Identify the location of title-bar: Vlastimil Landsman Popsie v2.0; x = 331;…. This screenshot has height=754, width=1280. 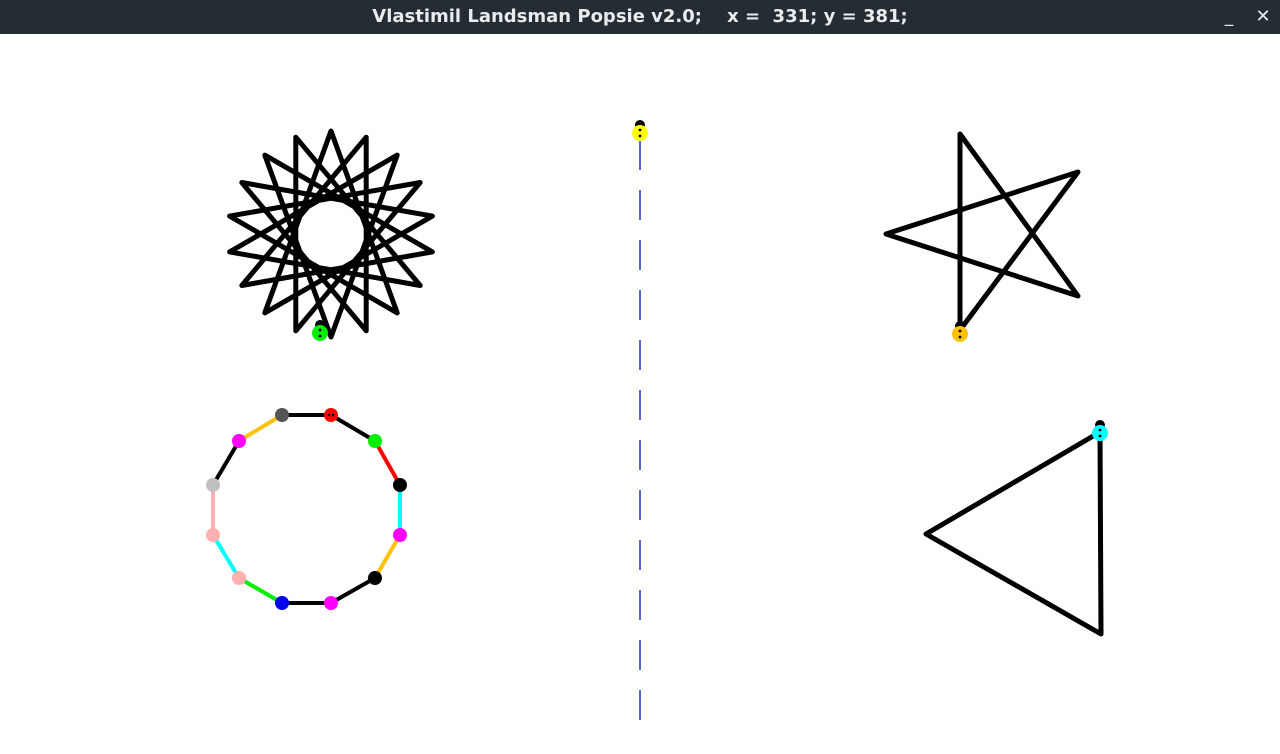
(640, 17).